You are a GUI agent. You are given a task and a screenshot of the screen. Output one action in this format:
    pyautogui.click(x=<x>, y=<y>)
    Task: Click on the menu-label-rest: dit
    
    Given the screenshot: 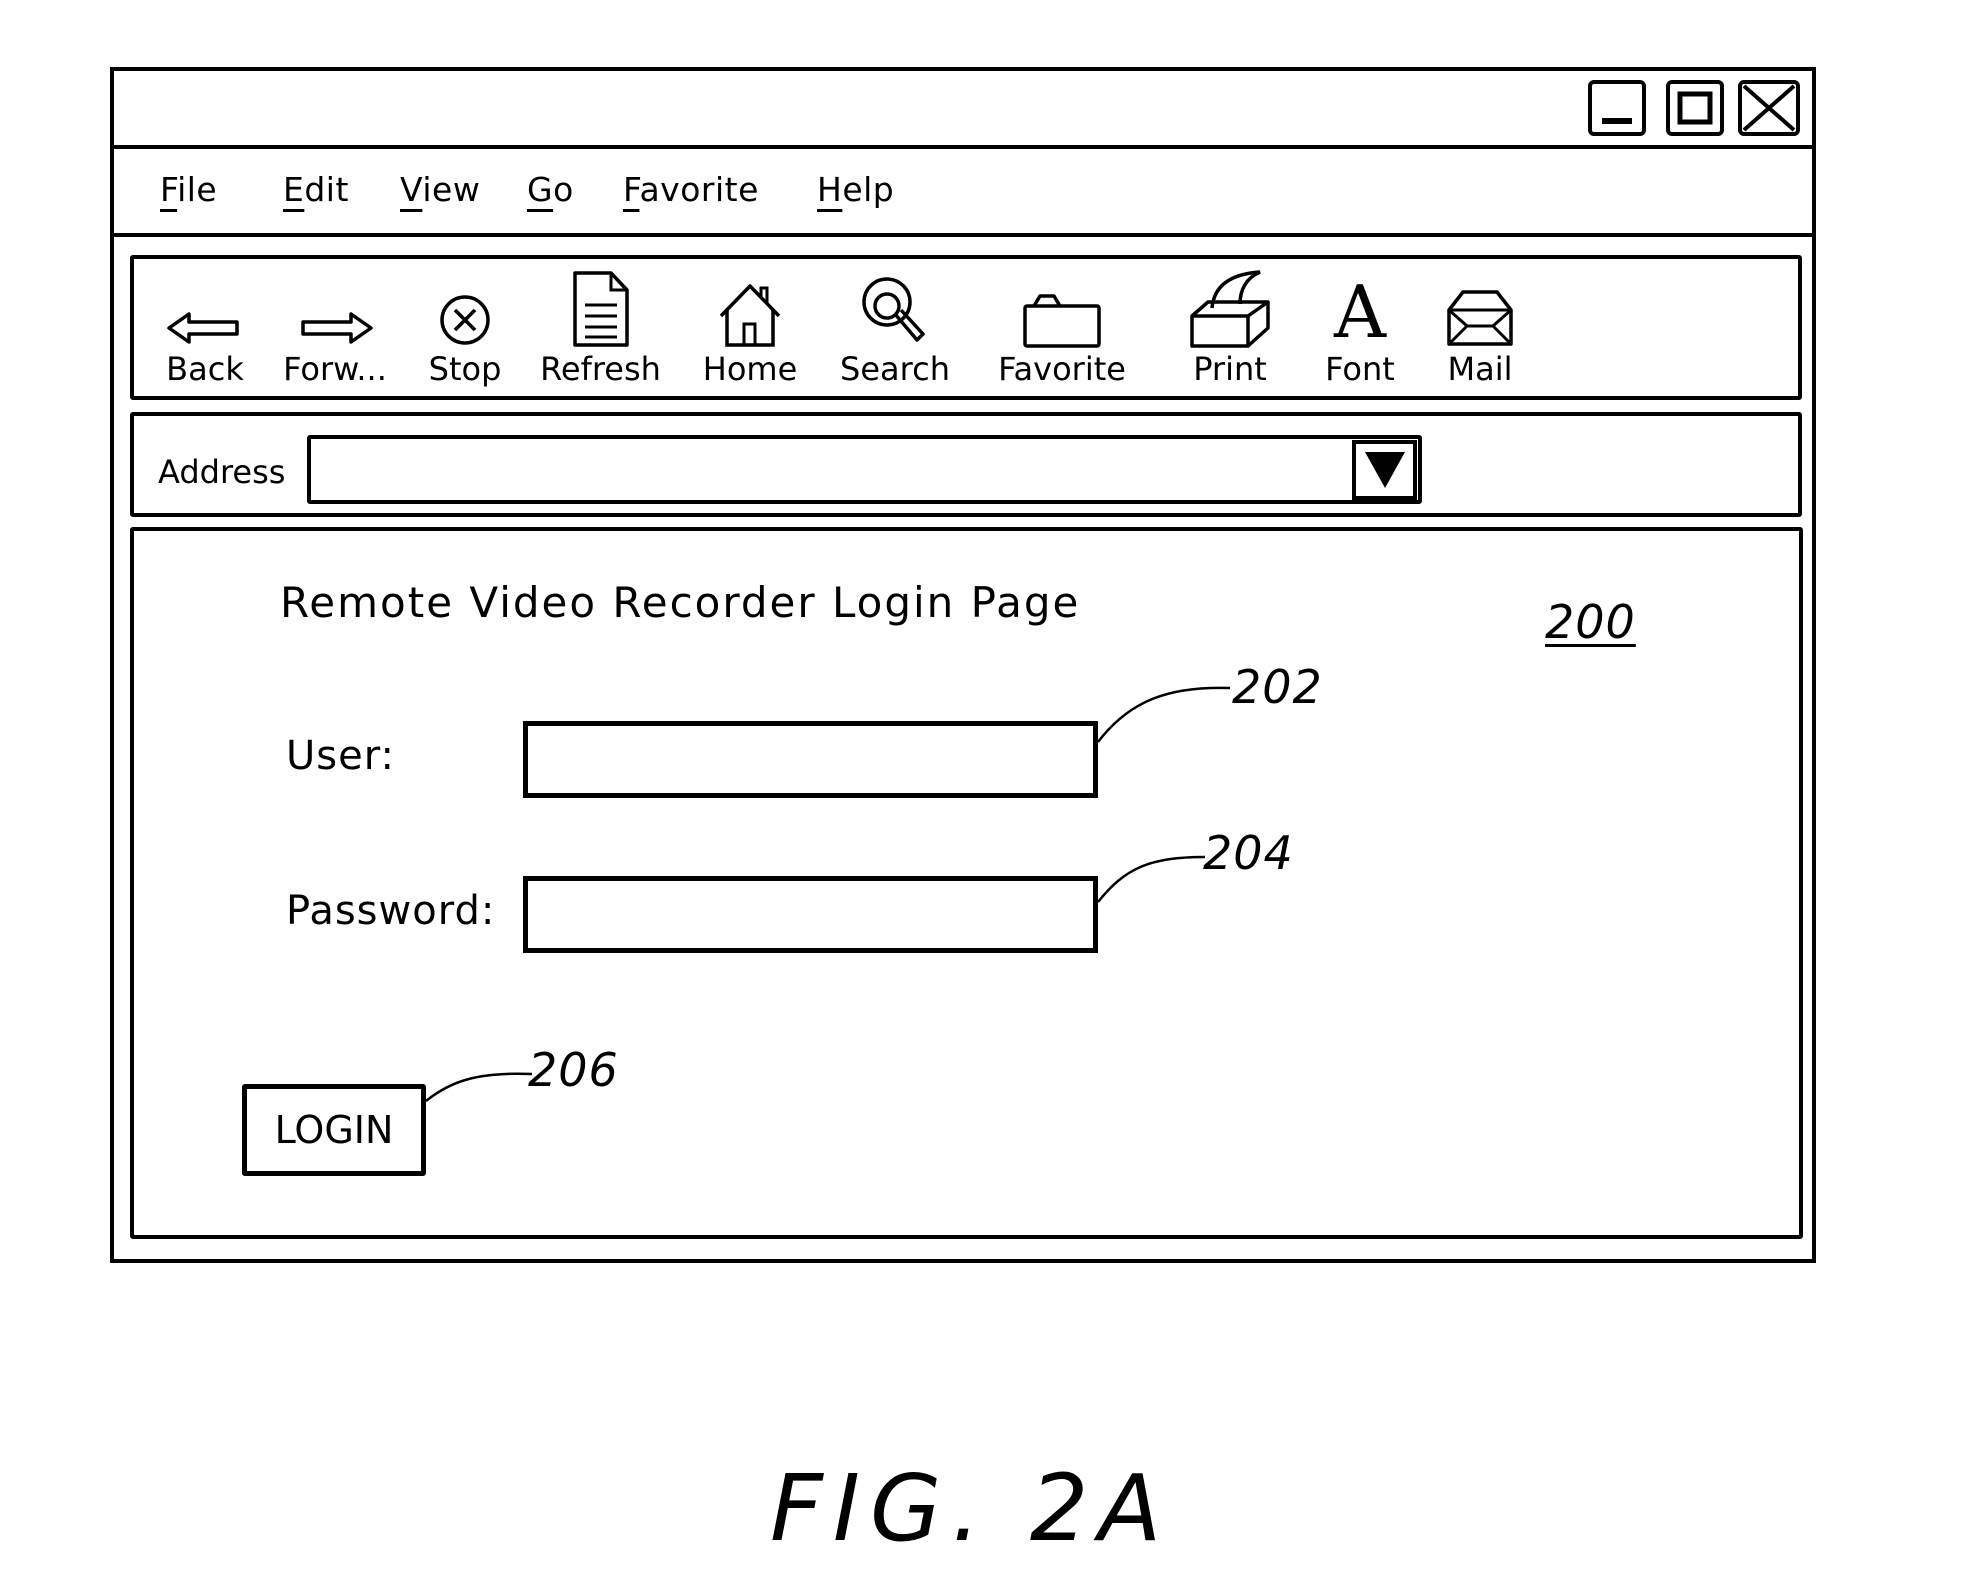 What is the action you would take?
    pyautogui.click(x=326, y=189)
    